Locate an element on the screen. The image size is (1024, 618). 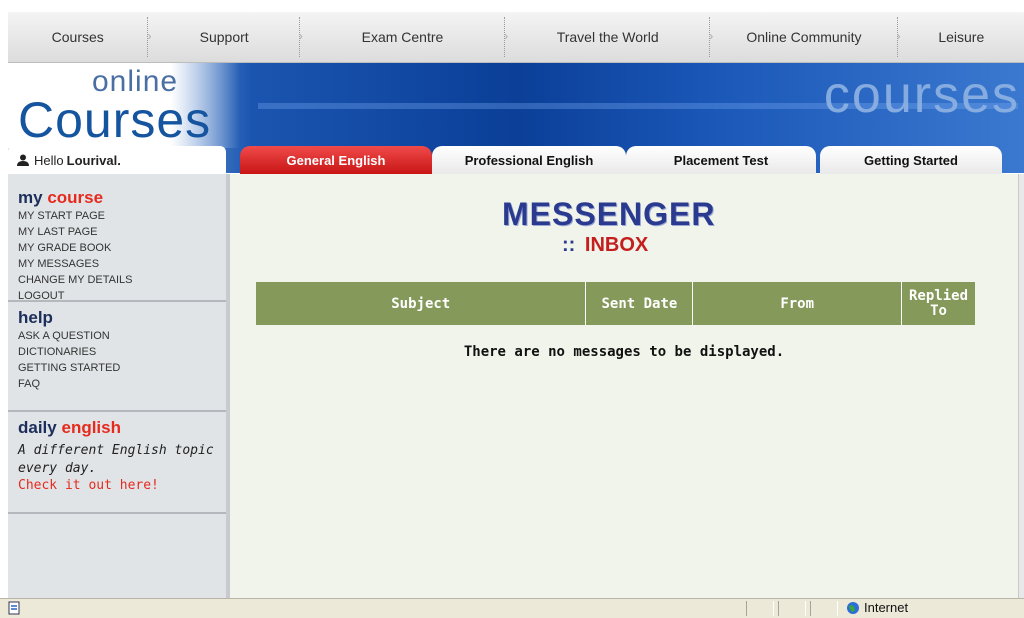
column-header-from: From is located at coordinates (797, 303).